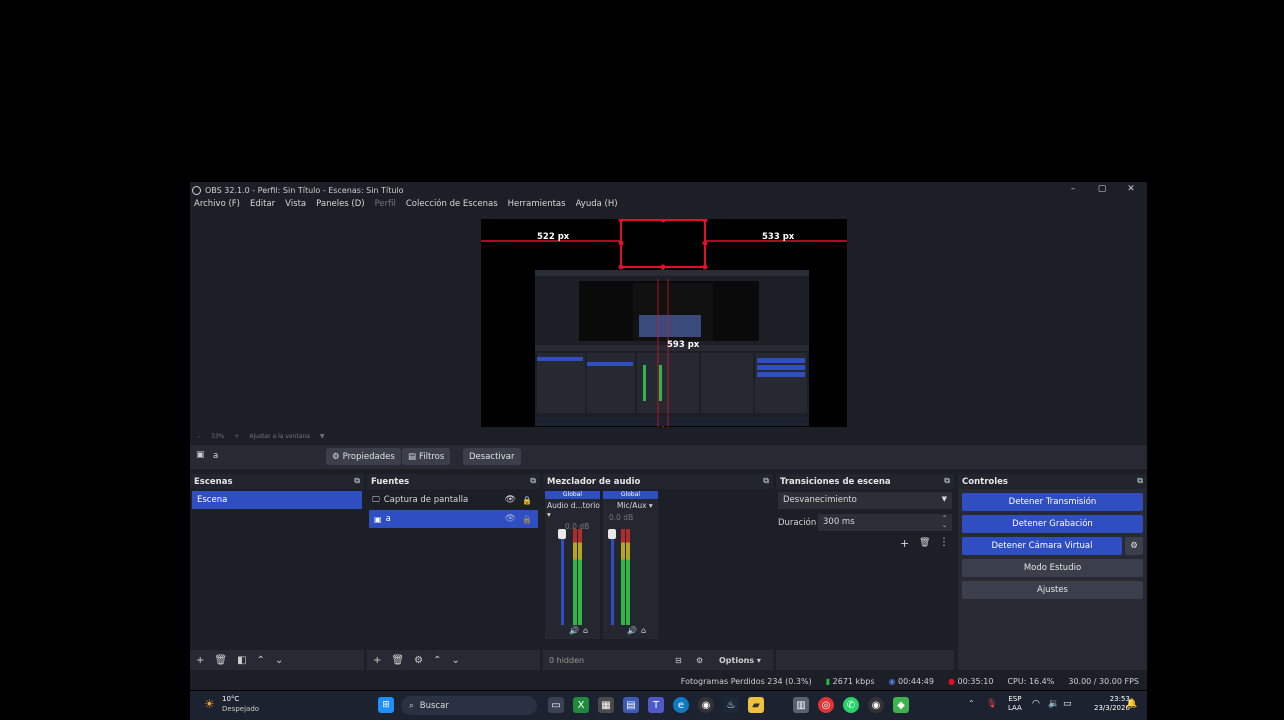 This screenshot has height=720, width=1284. Describe the element at coordinates (885, 522) in the screenshot. I see `duration-input: 300 ms ⌃ ⌄` at that location.